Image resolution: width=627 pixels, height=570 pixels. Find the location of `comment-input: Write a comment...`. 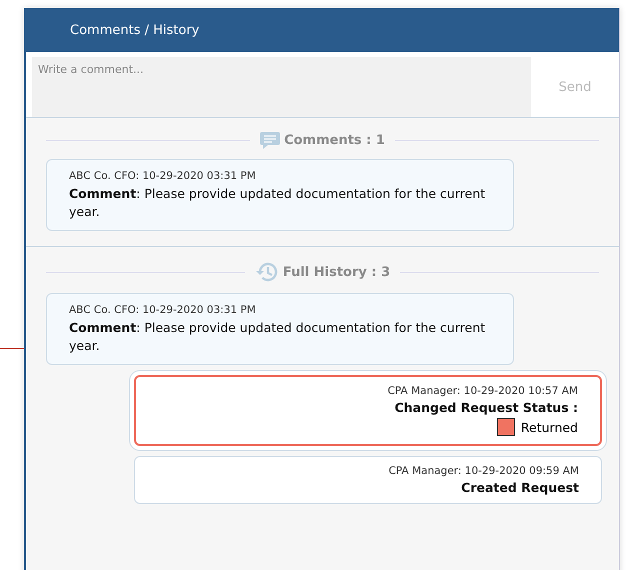

comment-input: Write a comment... is located at coordinates (281, 87).